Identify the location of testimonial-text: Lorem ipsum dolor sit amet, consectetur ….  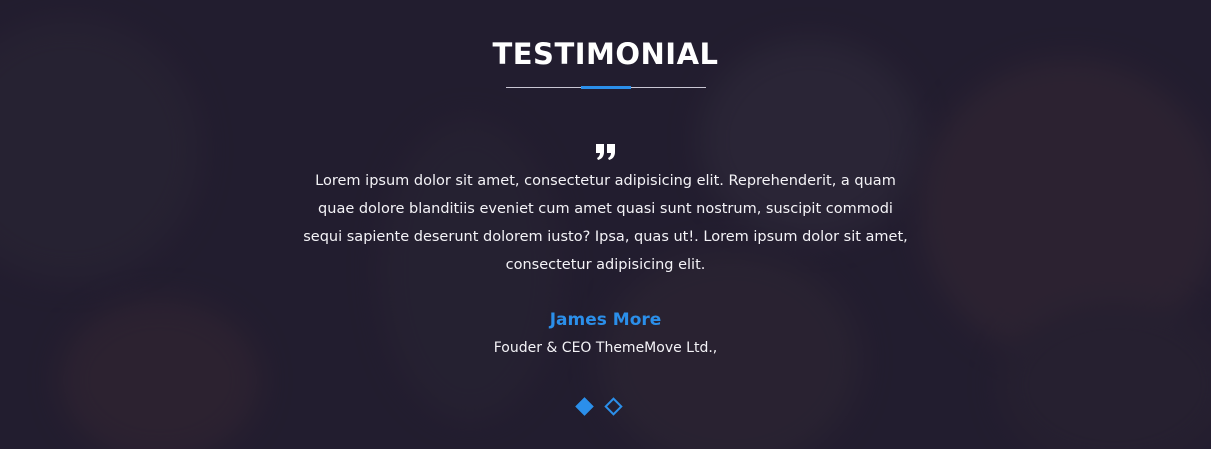
(605, 223).